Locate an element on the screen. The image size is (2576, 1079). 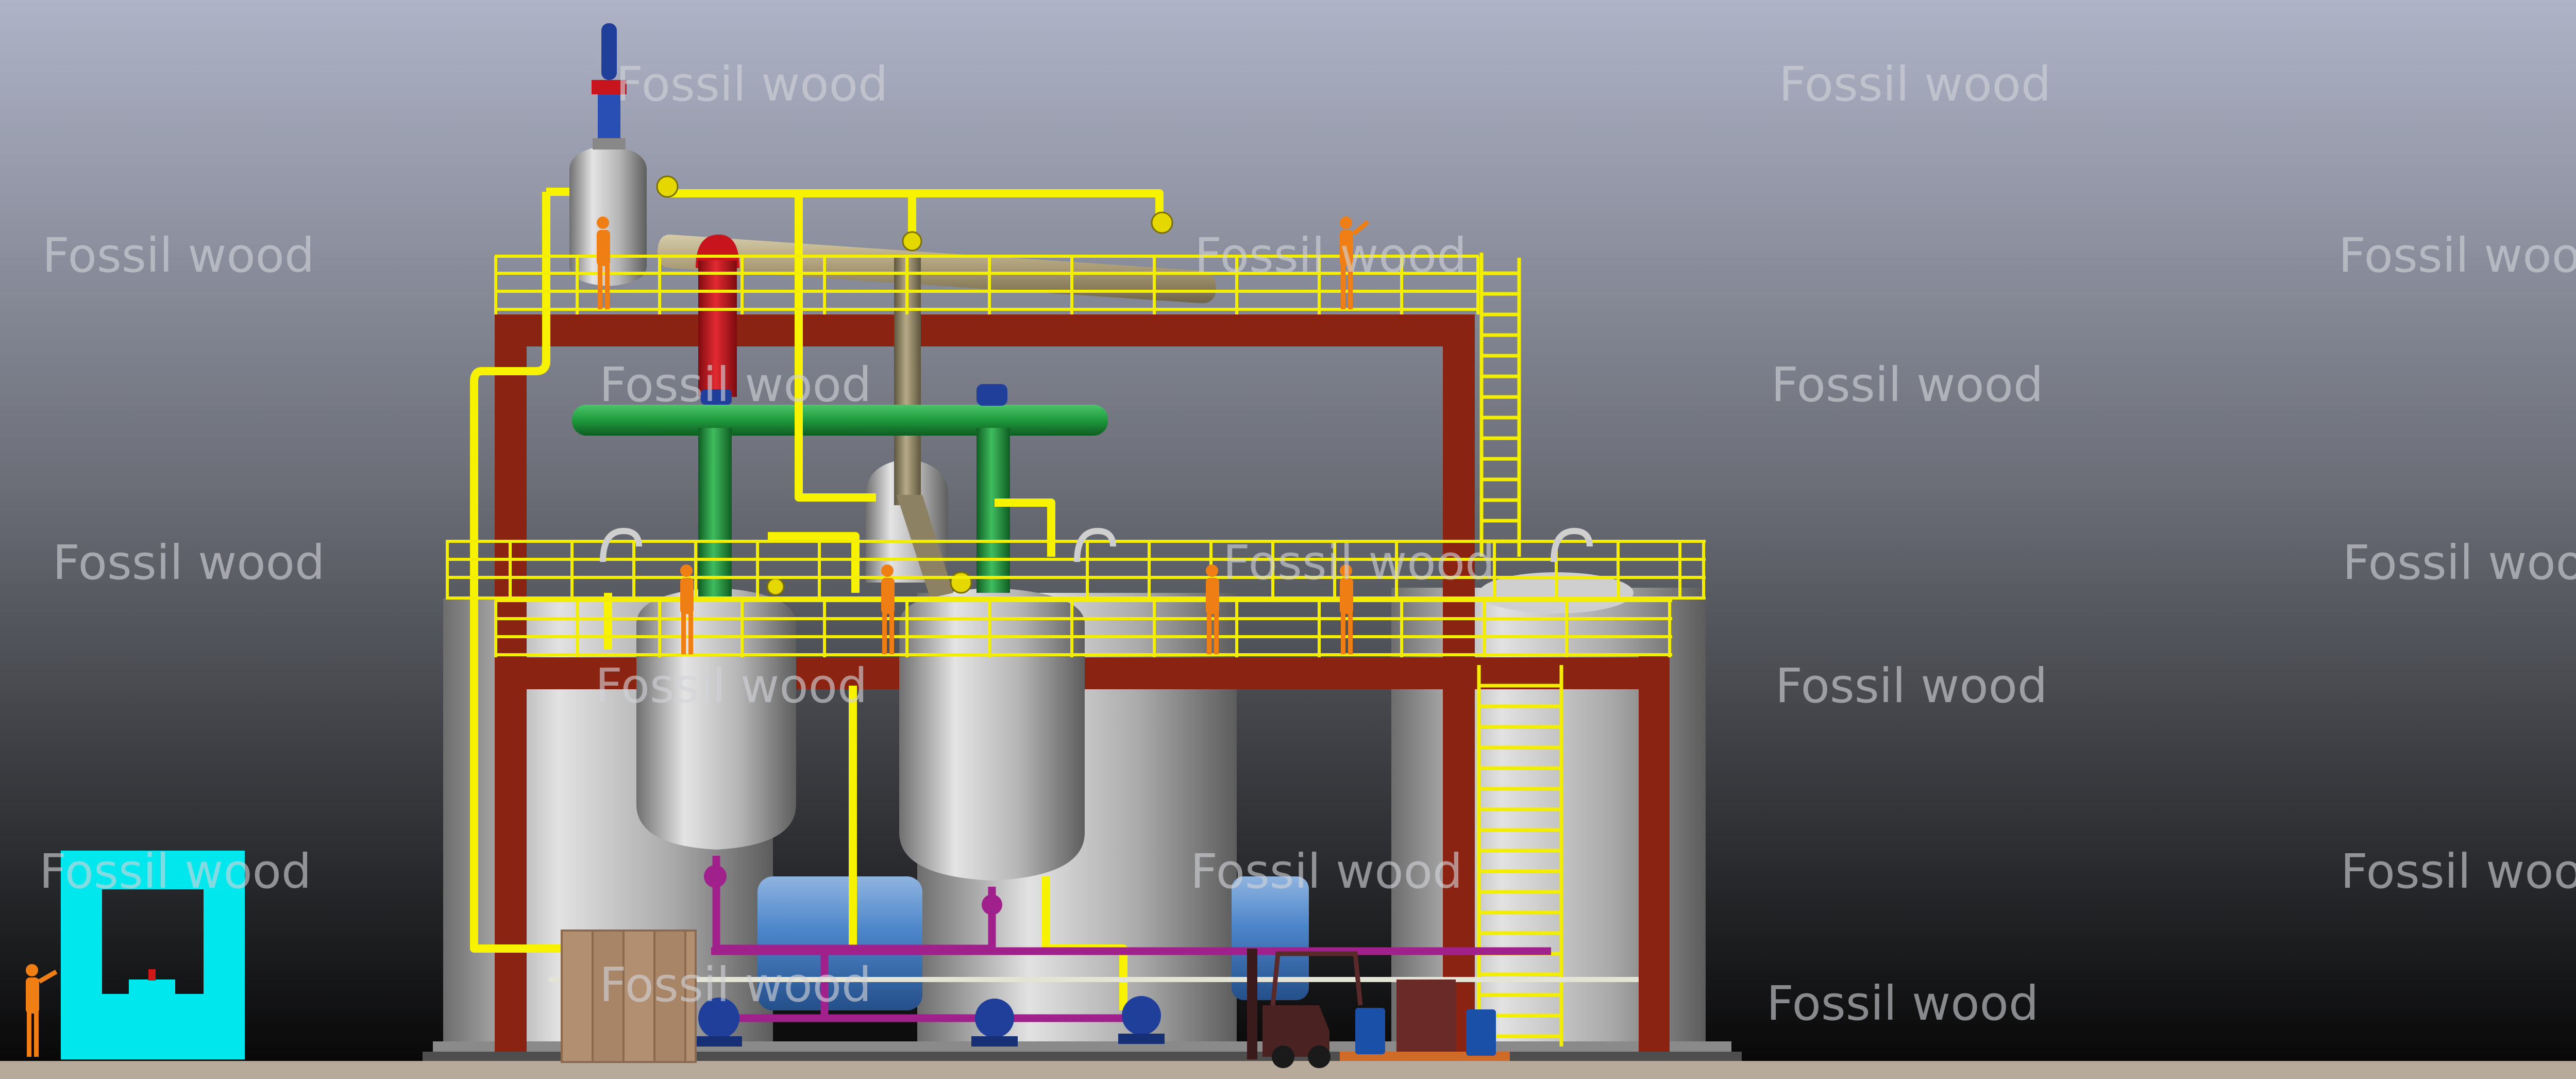
motor-shaft-frame is located at coordinates (609, 144).